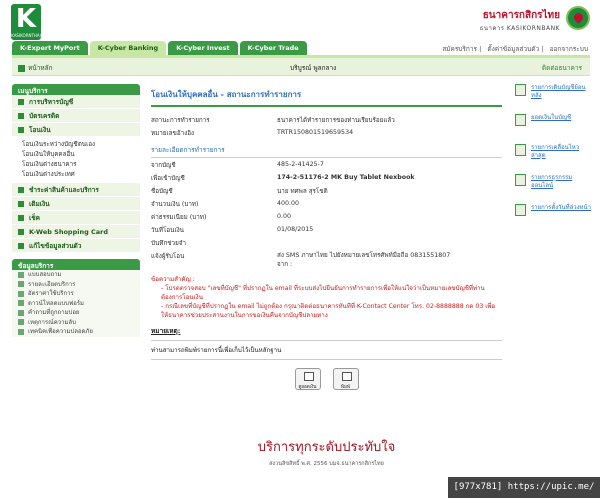 This screenshot has width=600, height=498. Describe the element at coordinates (551, 117) in the screenshot. I see `quick-link-label: ยอดเงินในบัญชี` at that location.